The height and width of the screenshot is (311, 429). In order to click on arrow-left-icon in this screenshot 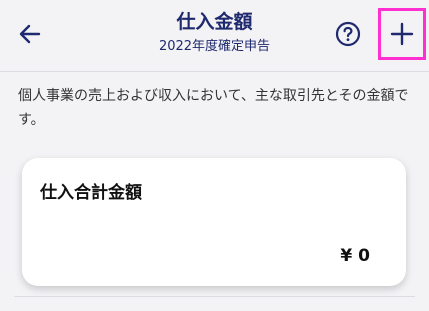, I will do `click(30, 34)`.